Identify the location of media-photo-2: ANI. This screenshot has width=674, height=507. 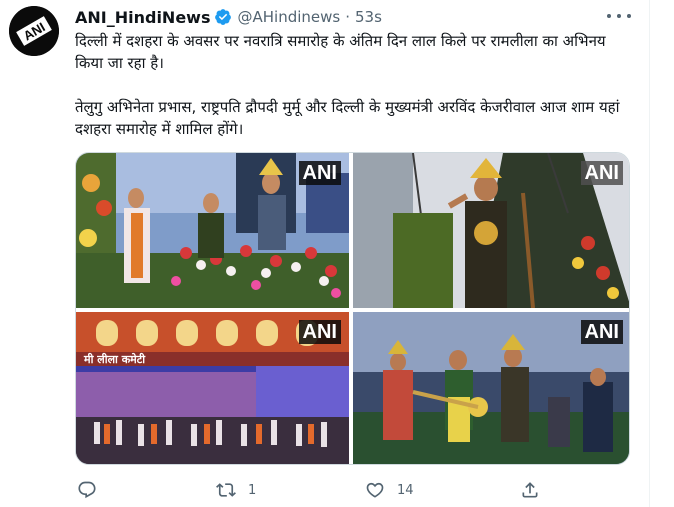
(491, 230).